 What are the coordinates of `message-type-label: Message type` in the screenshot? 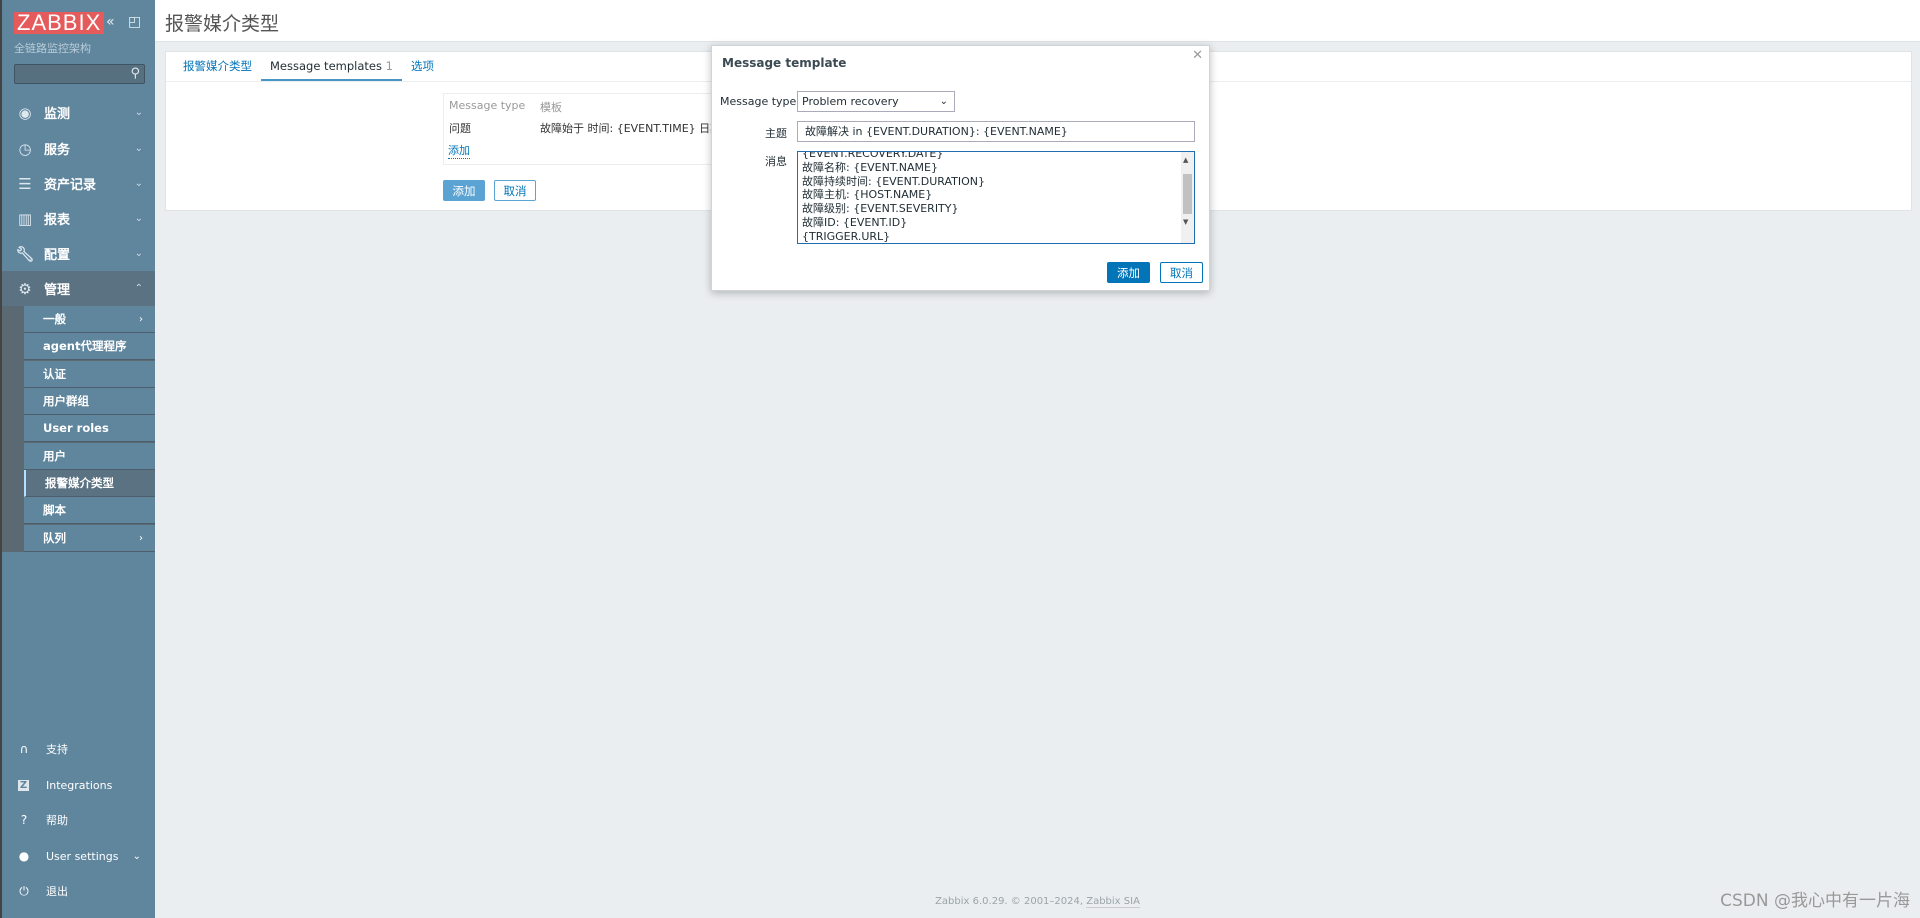 It's located at (758, 101).